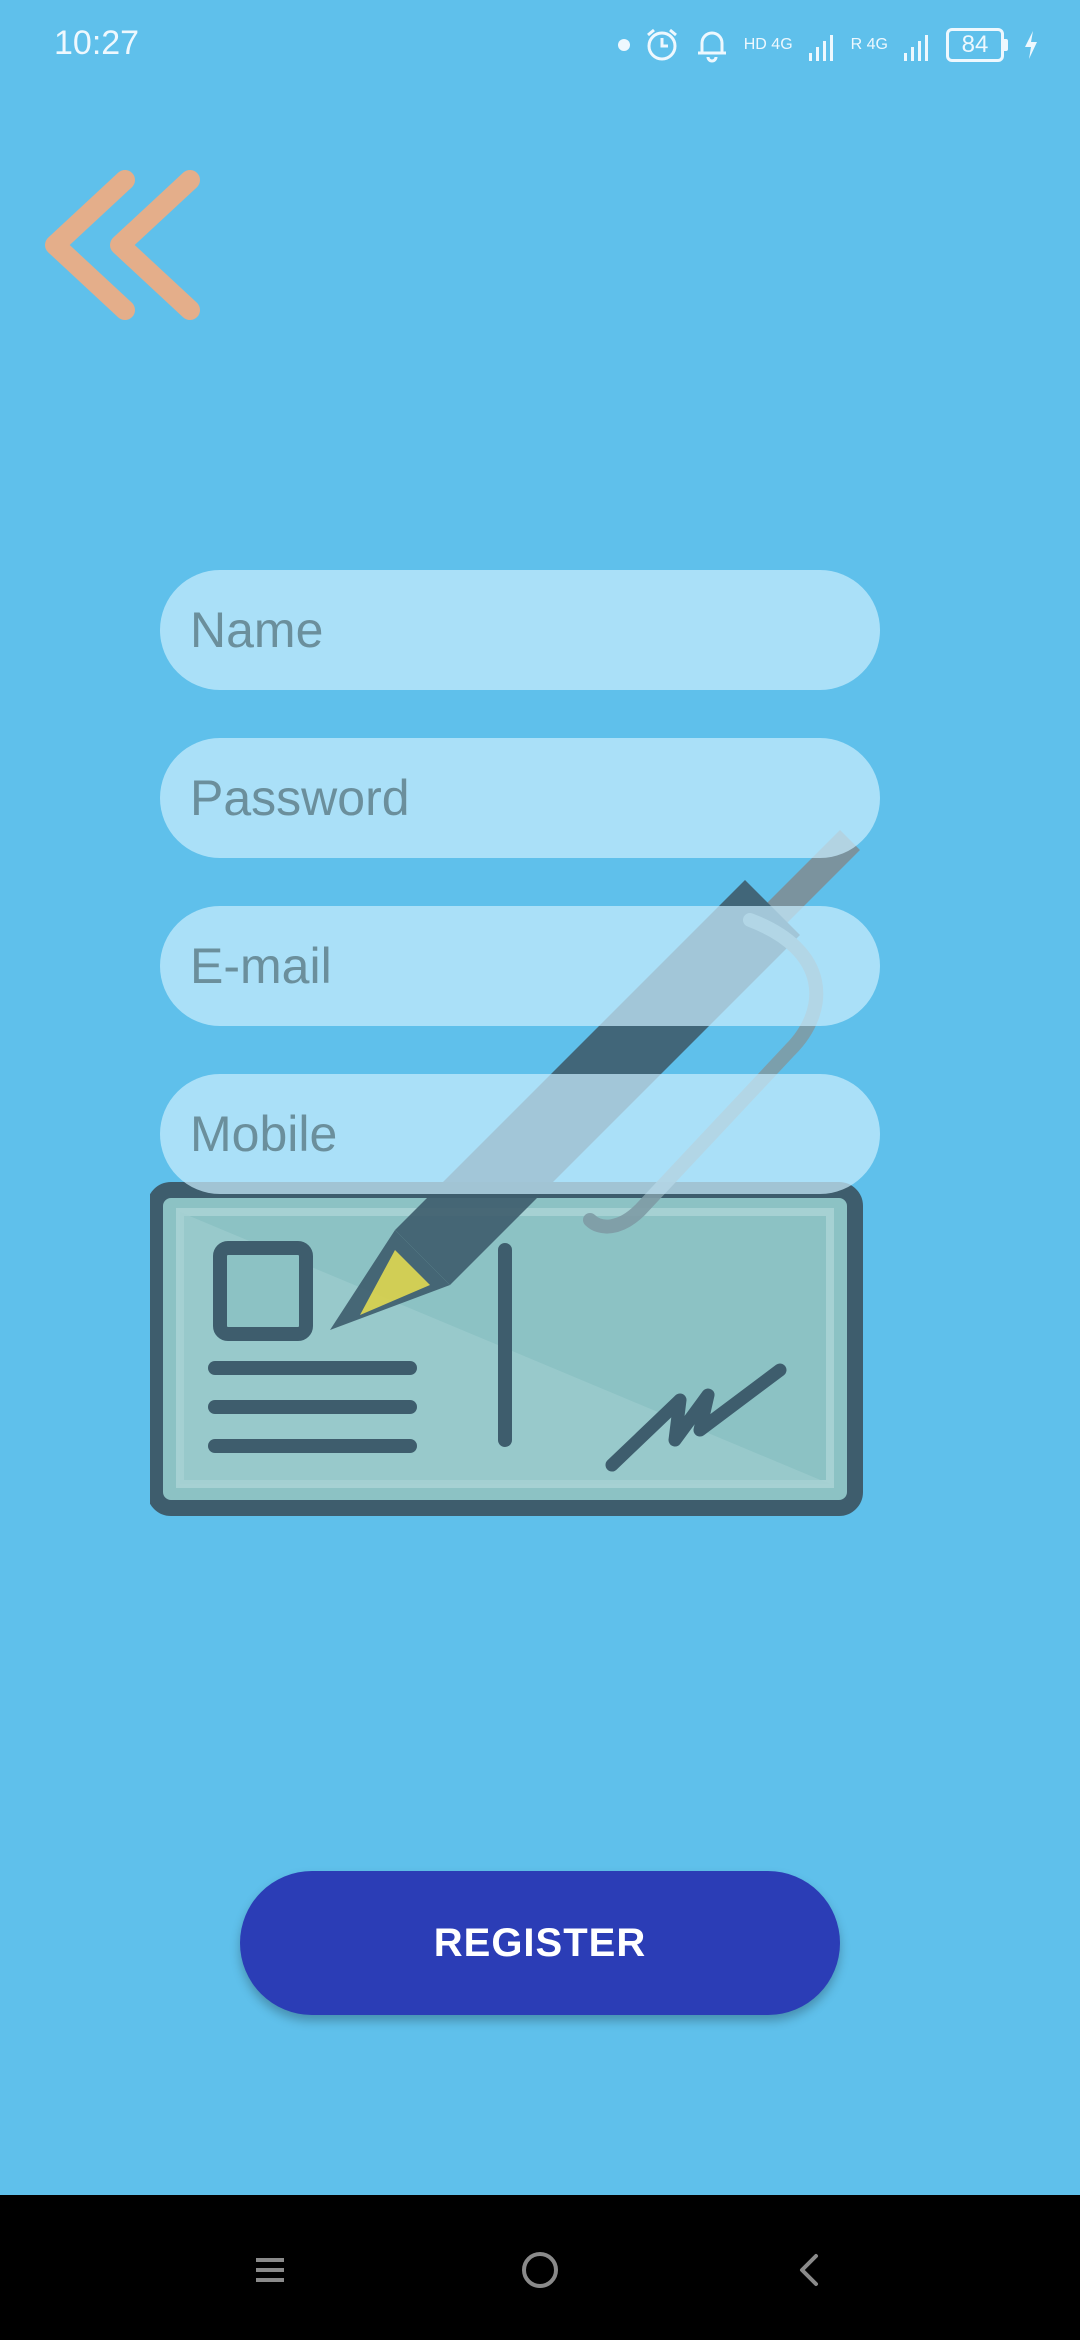  What do you see at coordinates (711, 47) in the screenshot?
I see `bell-icon` at bounding box center [711, 47].